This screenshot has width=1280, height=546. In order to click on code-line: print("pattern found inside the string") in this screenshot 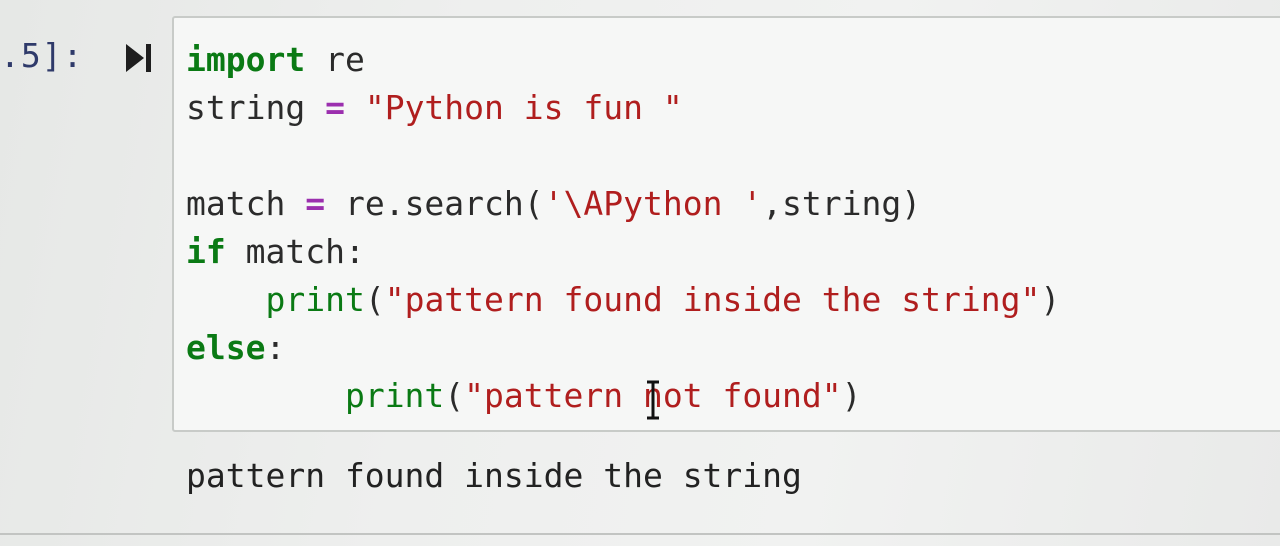, I will do `click(623, 300)`.